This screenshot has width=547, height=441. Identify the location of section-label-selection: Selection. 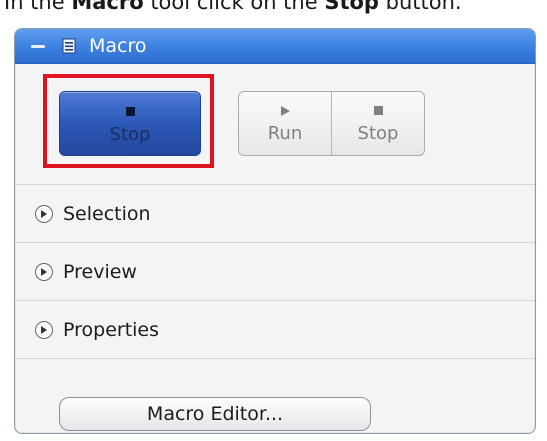
(107, 213).